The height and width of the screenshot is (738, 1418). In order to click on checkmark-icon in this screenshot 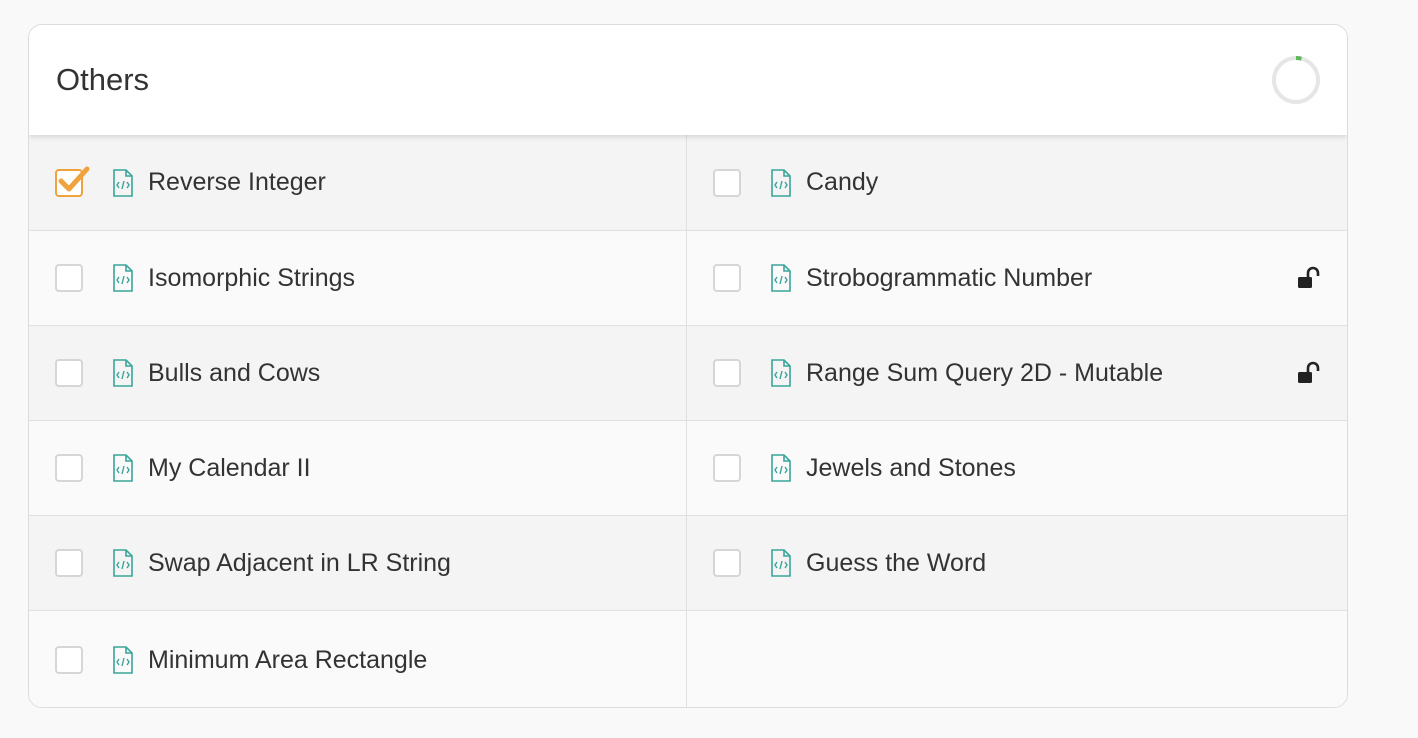, I will do `click(74, 178)`.